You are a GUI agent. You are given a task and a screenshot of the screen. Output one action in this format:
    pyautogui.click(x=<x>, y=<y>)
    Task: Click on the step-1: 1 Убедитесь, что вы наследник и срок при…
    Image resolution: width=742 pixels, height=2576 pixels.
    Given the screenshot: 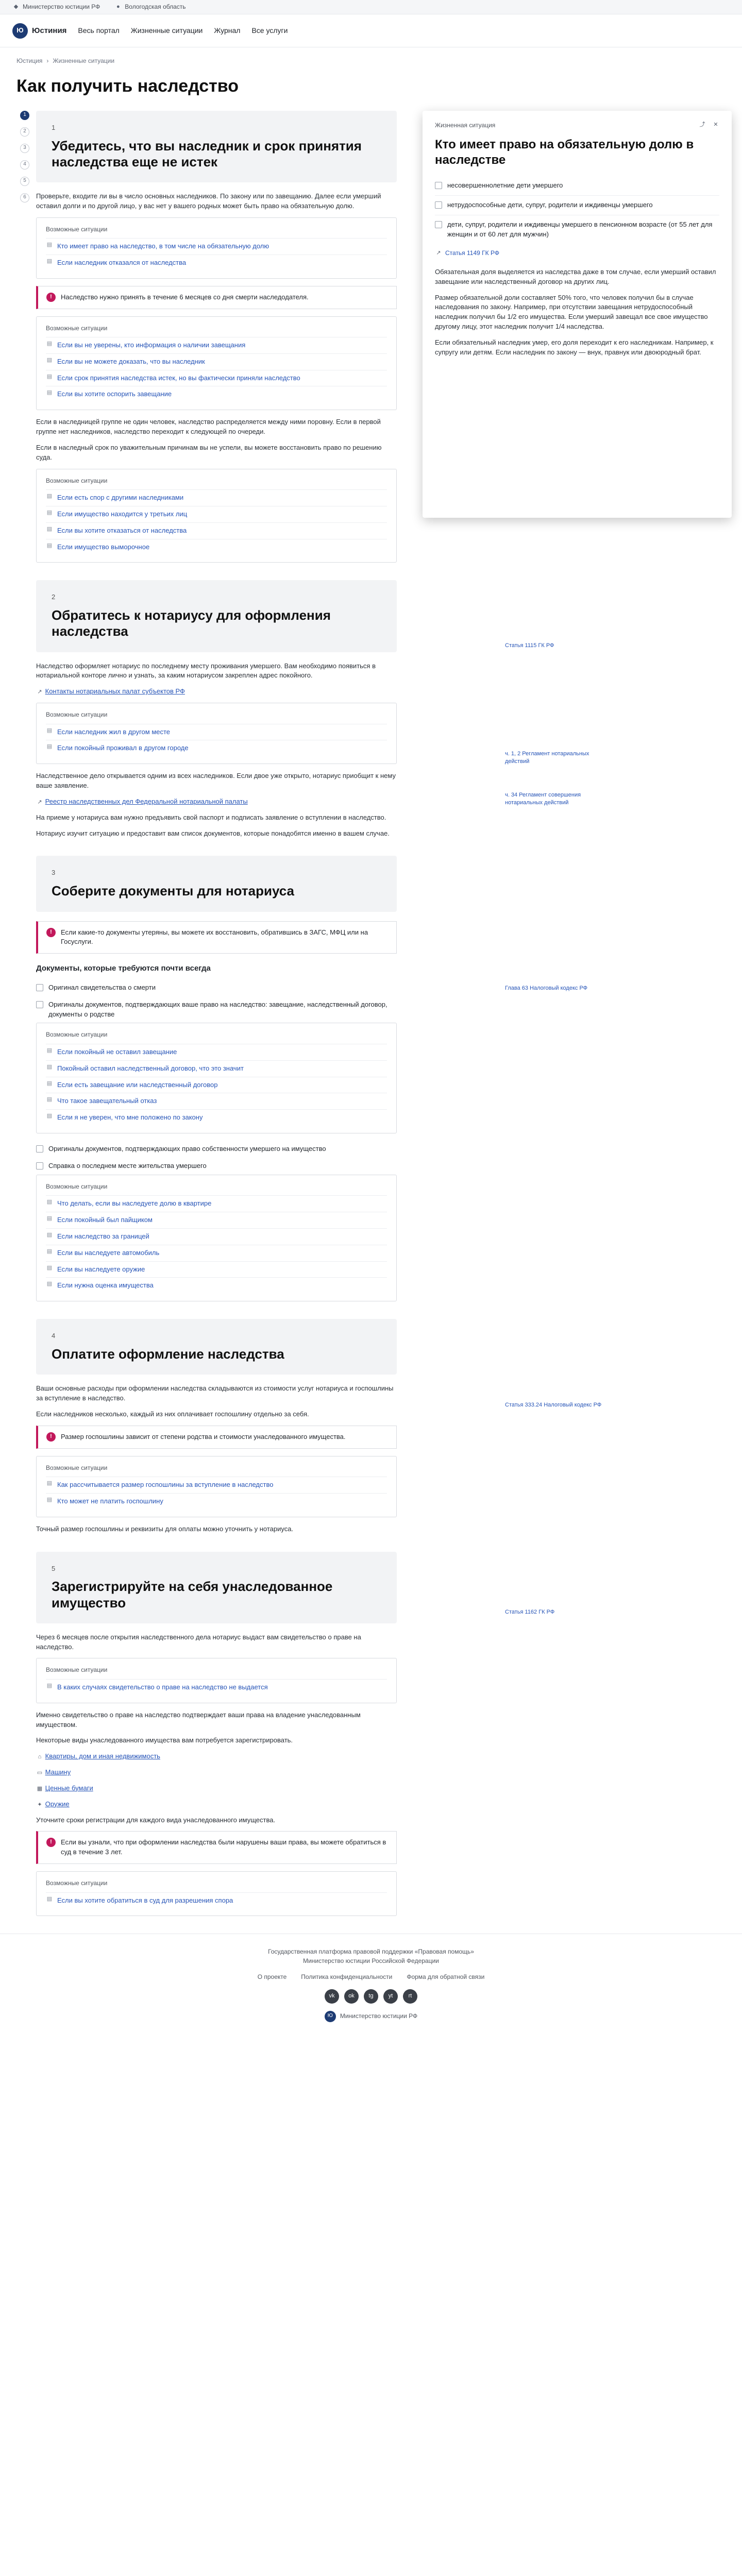 What is the action you would take?
    pyautogui.click(x=216, y=336)
    